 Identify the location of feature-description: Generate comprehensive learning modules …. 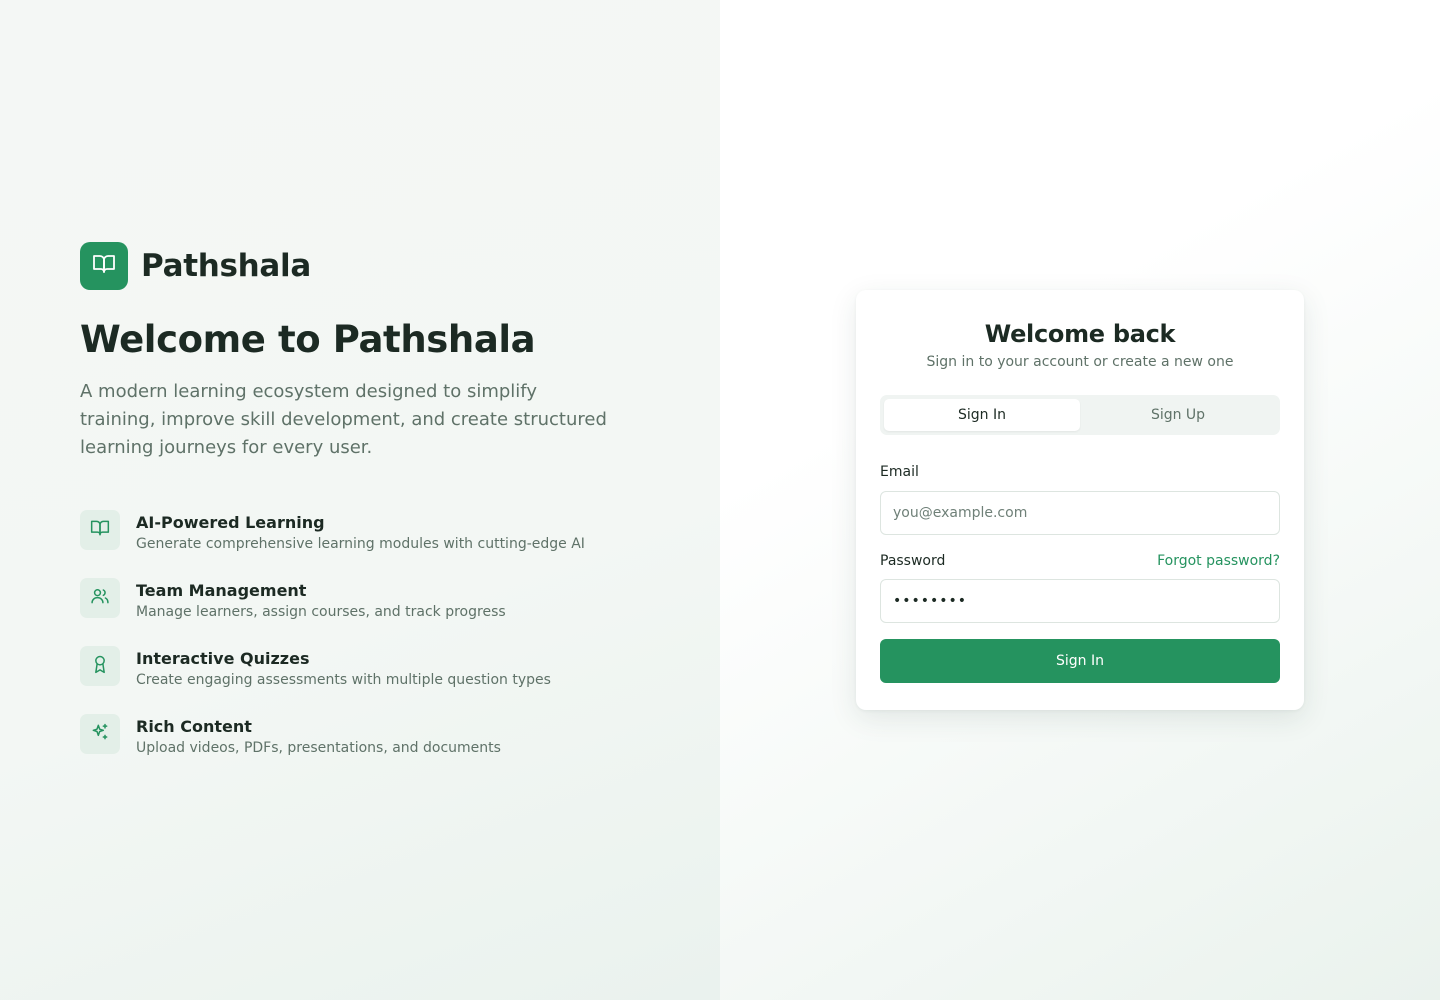
(360, 544).